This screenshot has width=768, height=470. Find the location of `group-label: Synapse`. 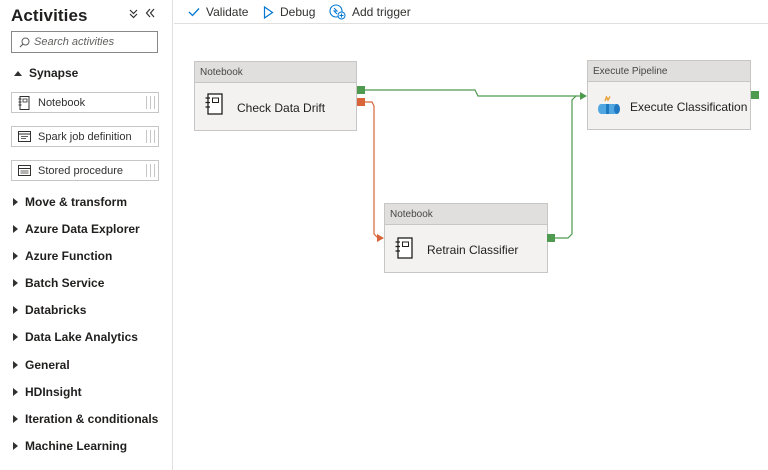

group-label: Synapse is located at coordinates (54, 73).